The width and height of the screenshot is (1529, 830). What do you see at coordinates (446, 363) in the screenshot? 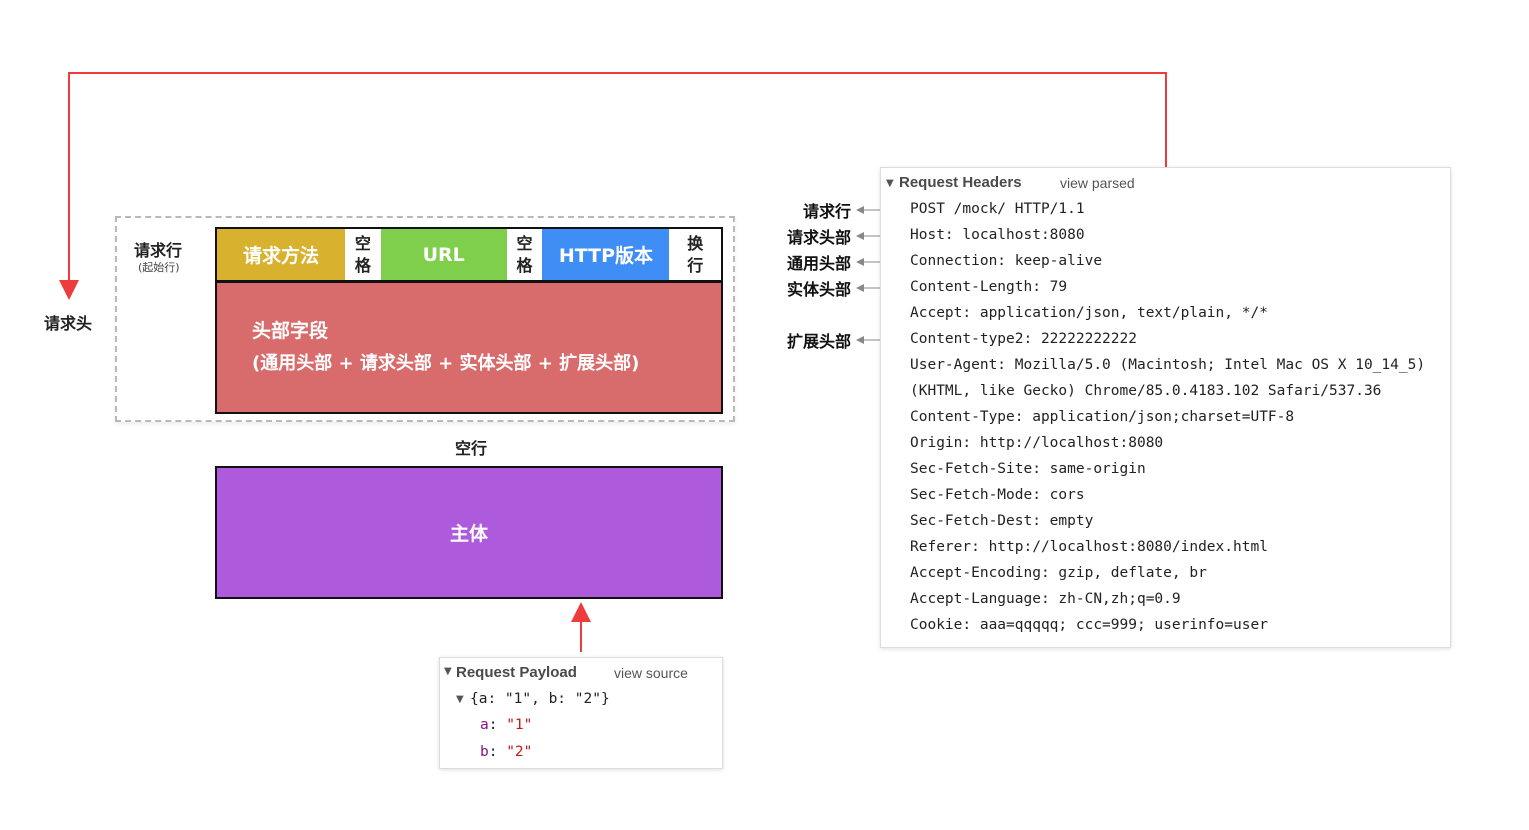
I see `header-fields-description: (通用头部 + 请求头部 + 实体头部 + 扩展头部)` at bounding box center [446, 363].